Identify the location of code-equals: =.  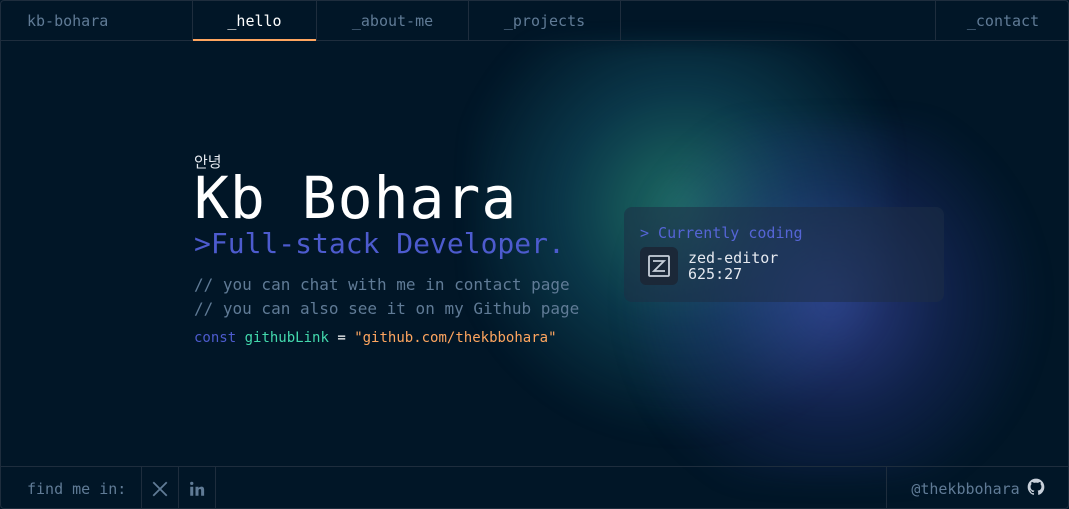
(341, 338).